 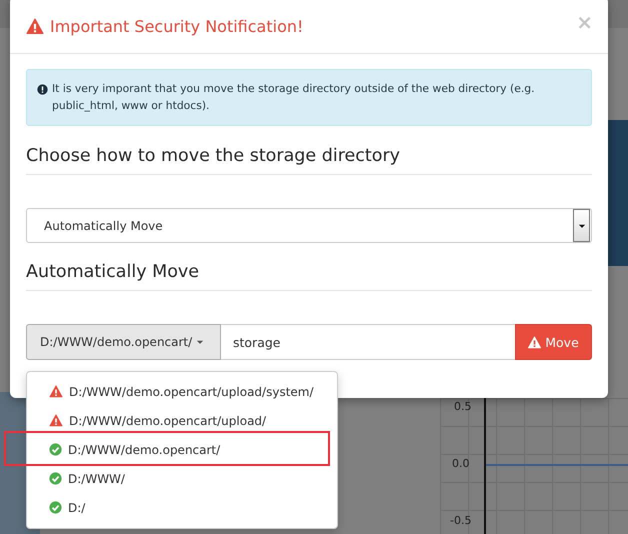 I want to click on menu-item: D:/WWW/demo.opencart/upload/system/, so click(x=182, y=391).